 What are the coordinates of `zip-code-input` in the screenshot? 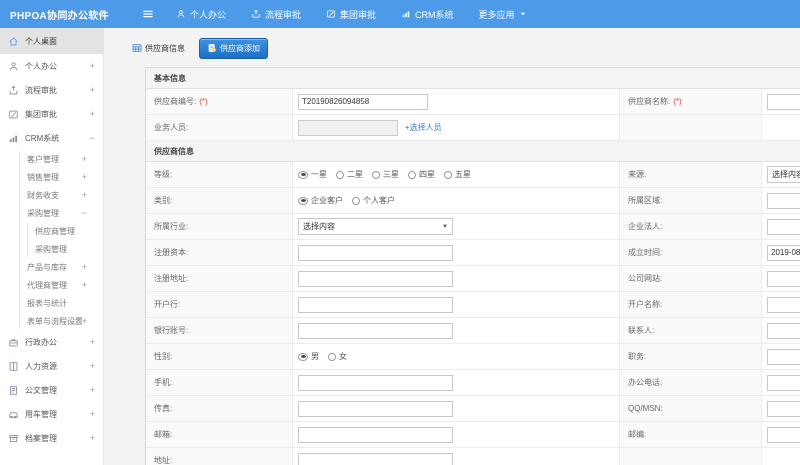 It's located at (783, 434).